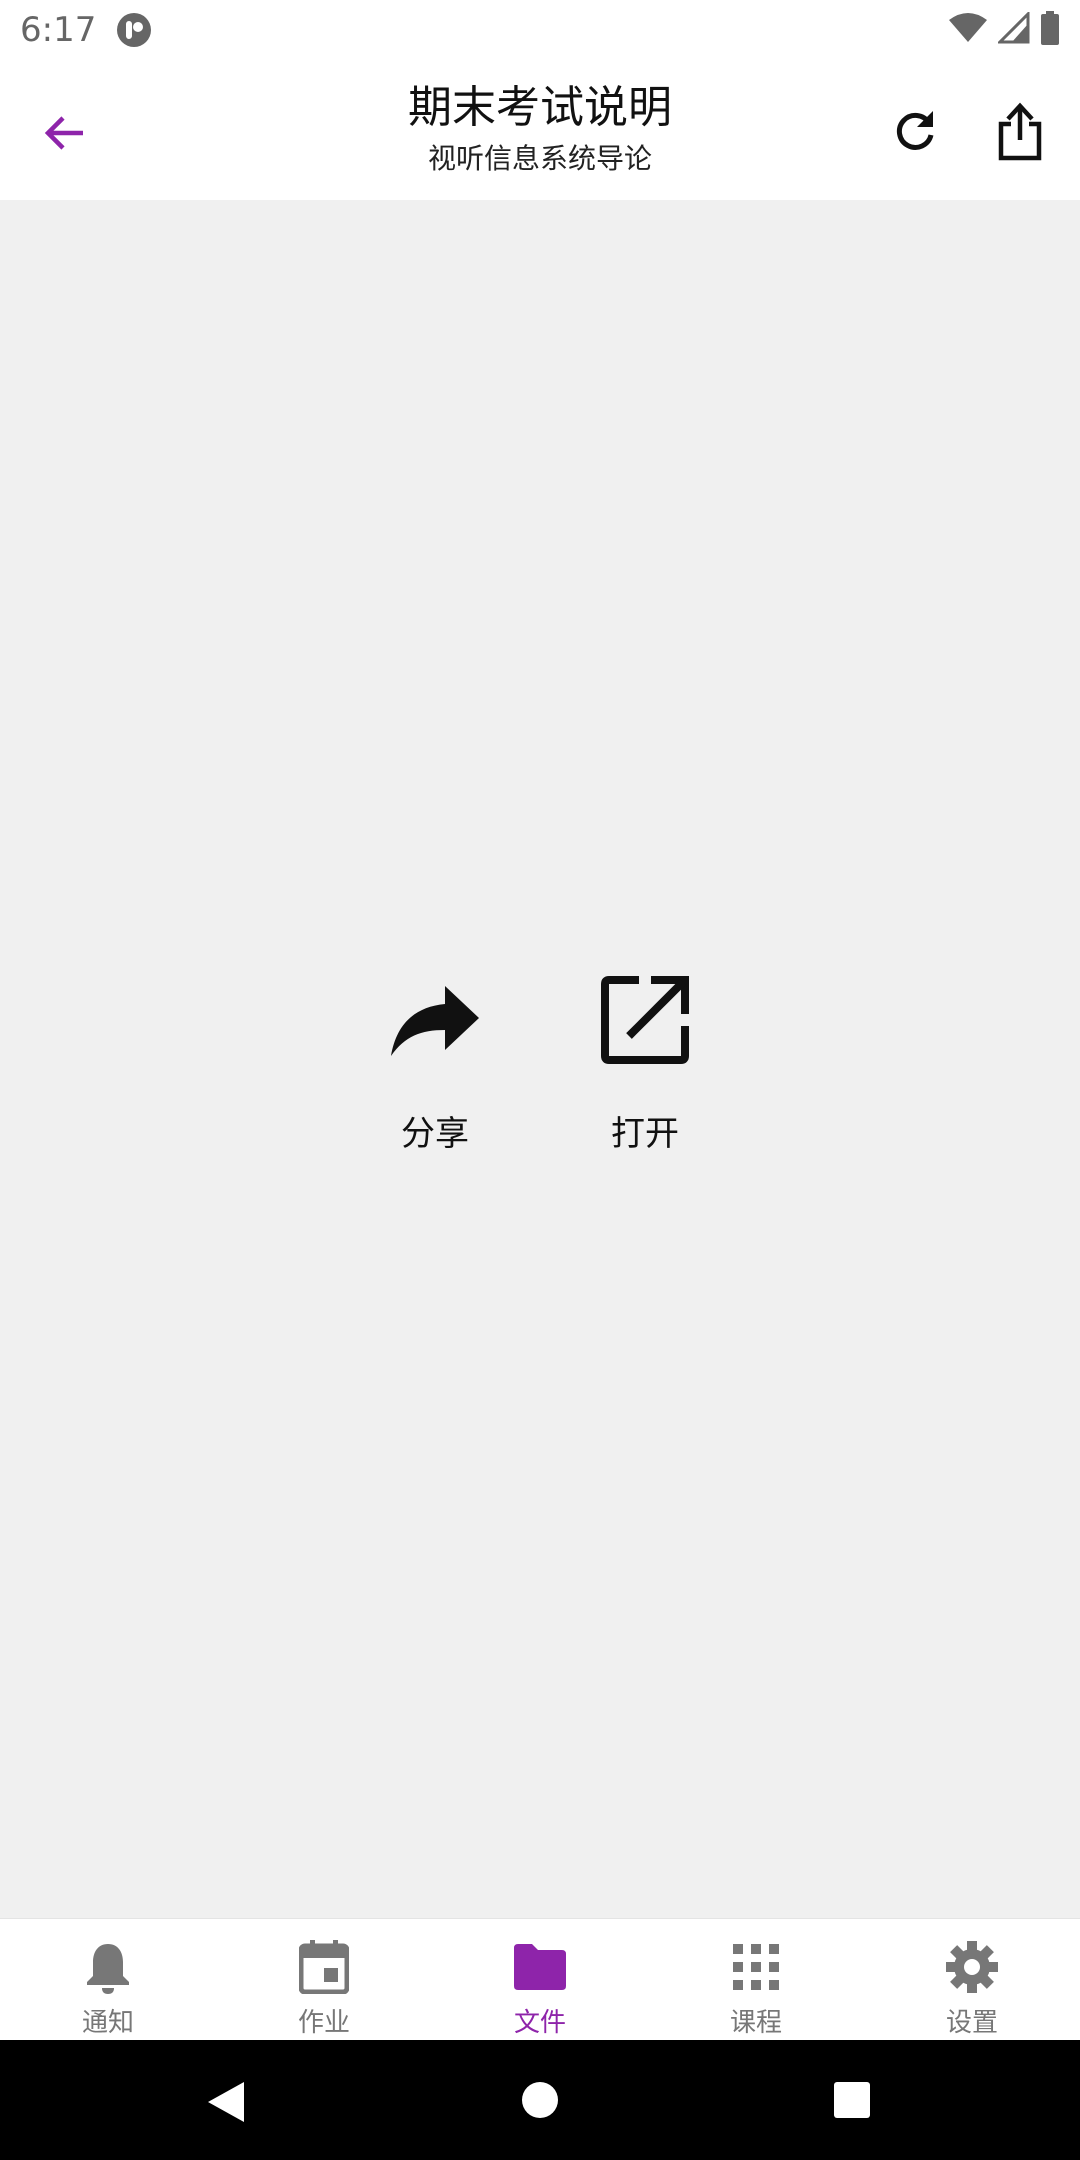  I want to click on nav-item-files: 文件, so click(540, 1979).